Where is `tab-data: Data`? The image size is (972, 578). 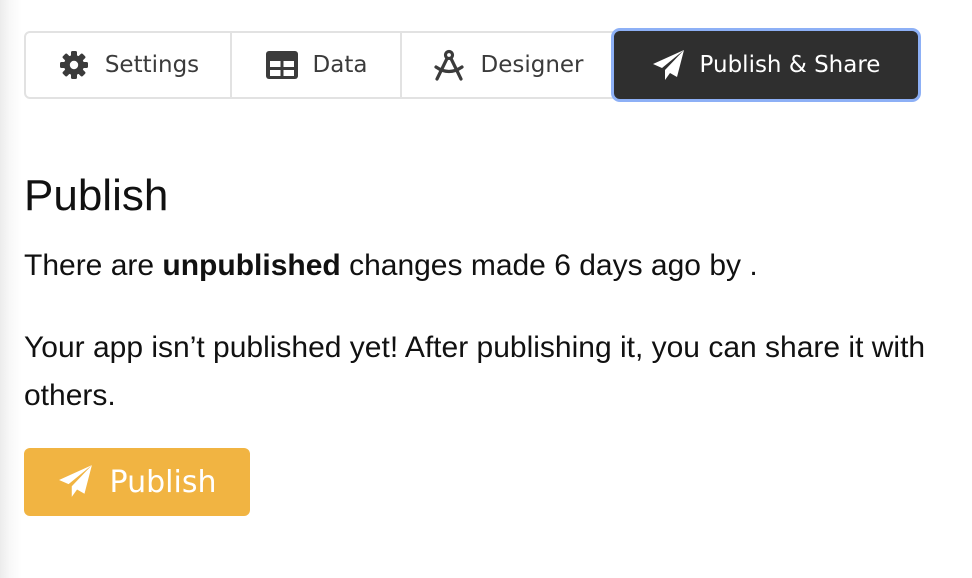
tab-data: Data is located at coordinates (317, 65).